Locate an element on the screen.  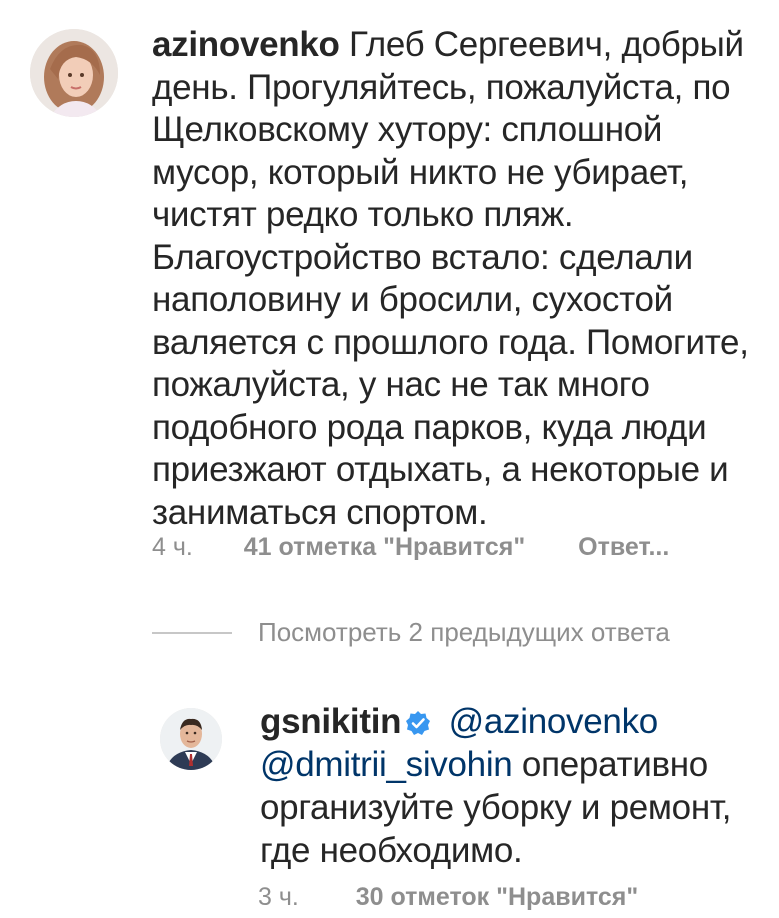
mention-dmitrii-sivohin: @dmitrii_sivohin is located at coordinates (386, 764).